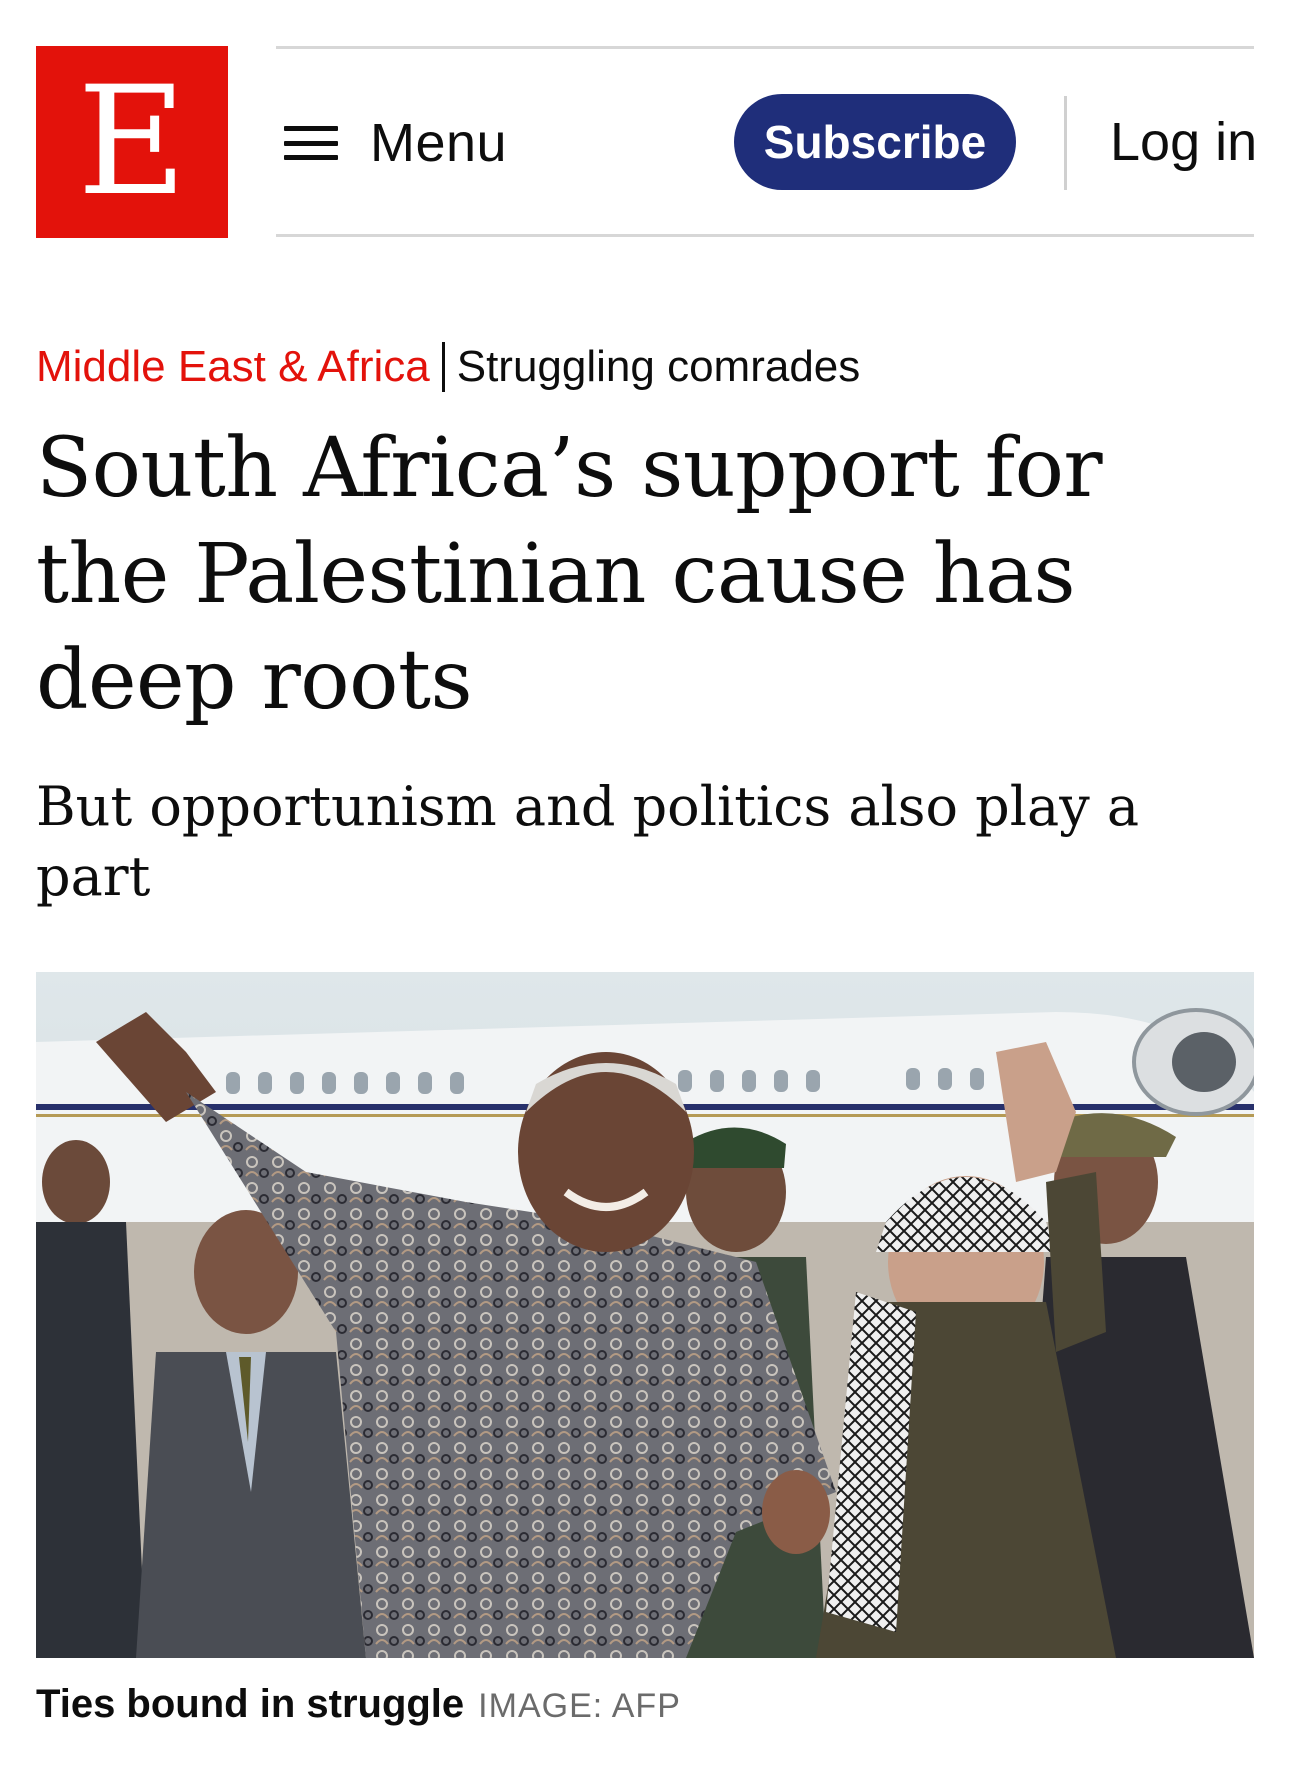 Image resolution: width=1290 pixels, height=1767 pixels. What do you see at coordinates (875, 142) in the screenshot?
I see `subscribe-button: Subscribe` at bounding box center [875, 142].